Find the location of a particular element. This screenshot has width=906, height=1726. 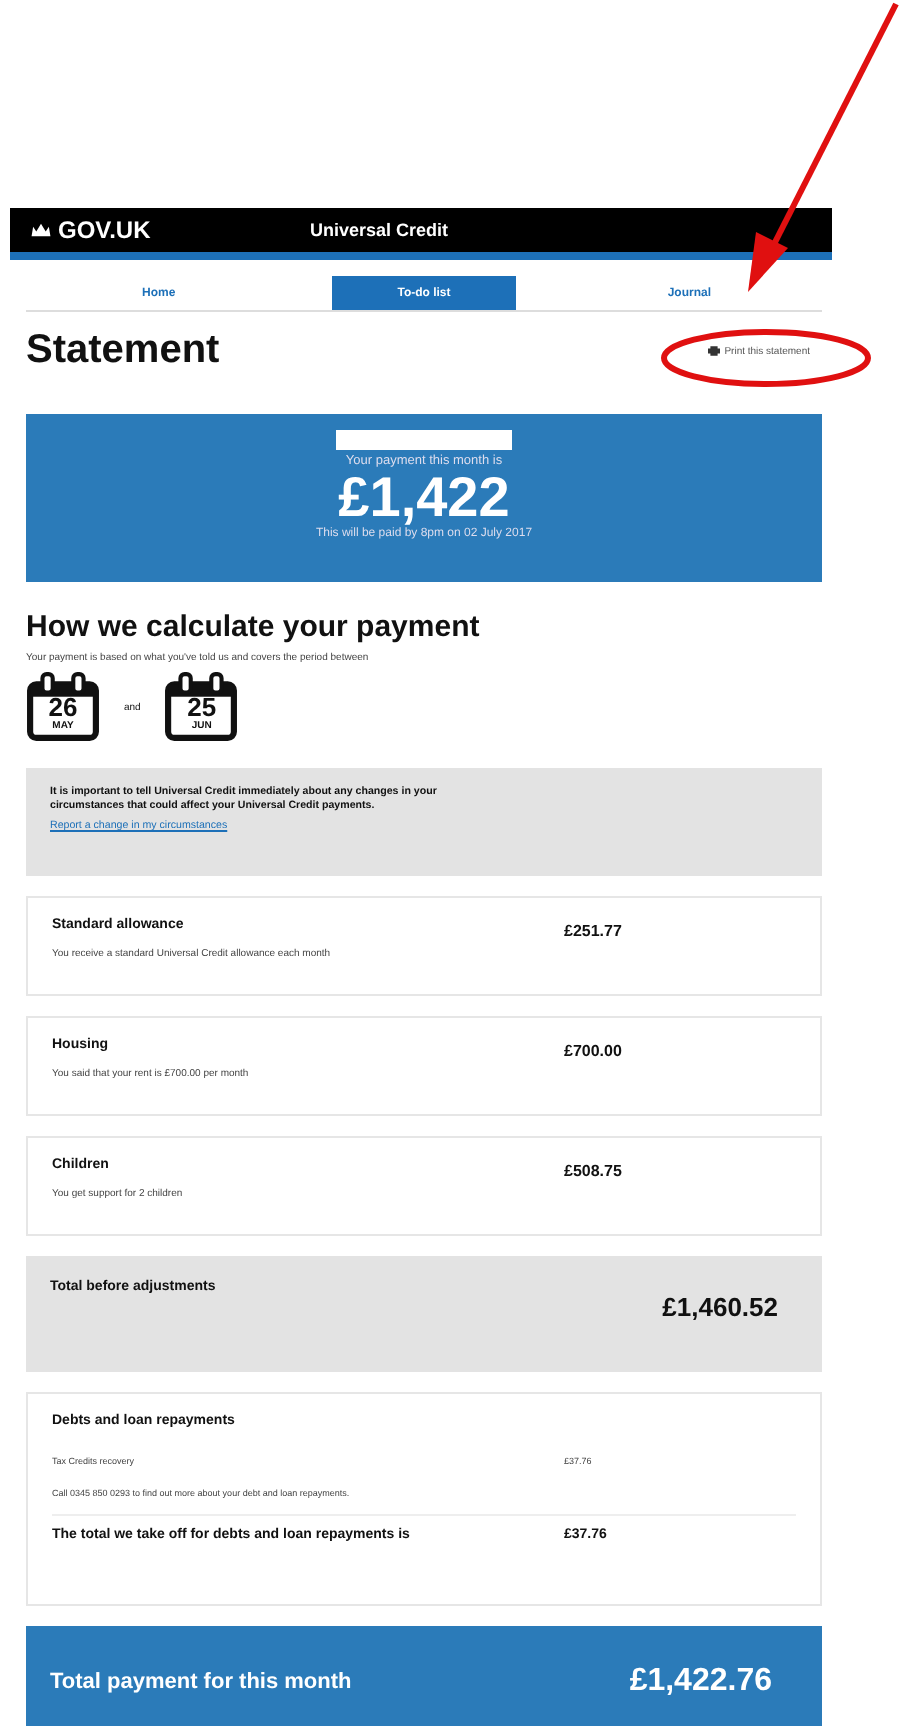

end-day: 25 is located at coordinates (201, 707).